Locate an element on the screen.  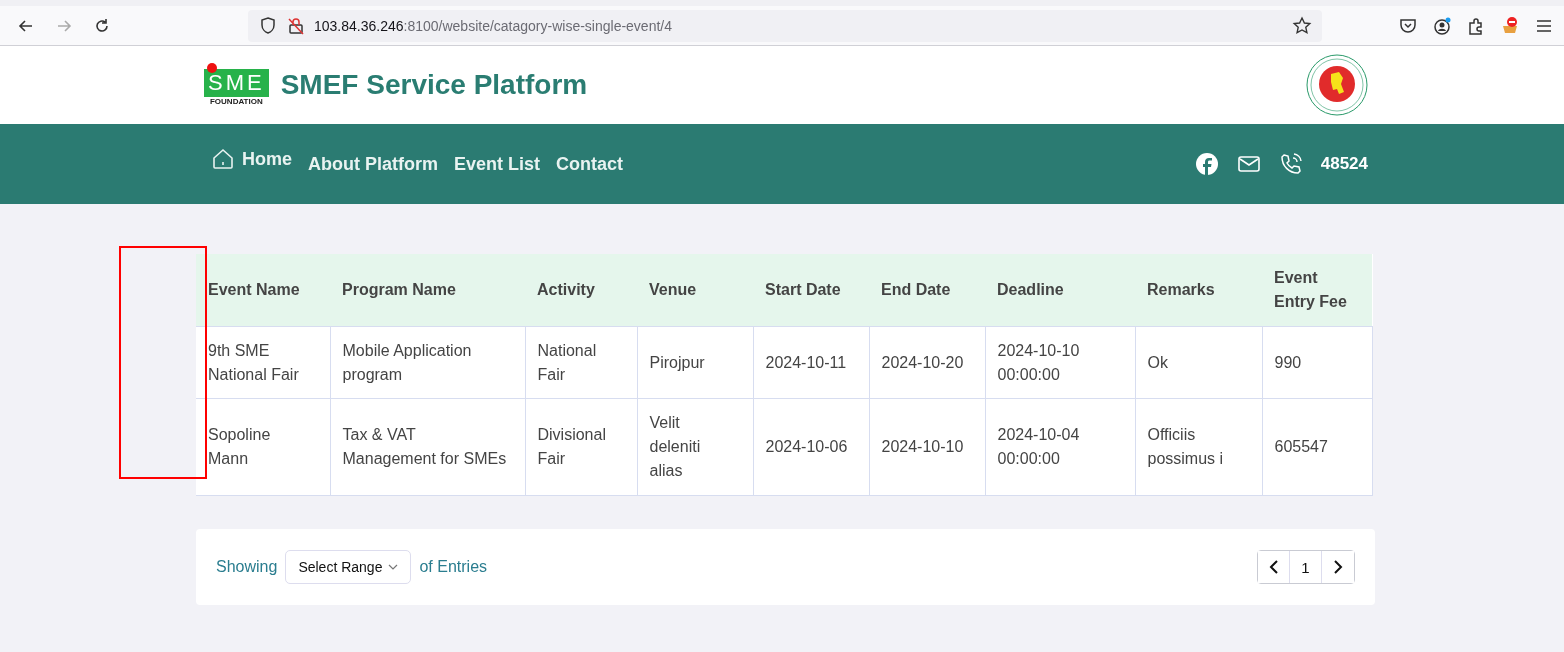
site-title: SMEF Service Platform is located at coordinates (434, 85).